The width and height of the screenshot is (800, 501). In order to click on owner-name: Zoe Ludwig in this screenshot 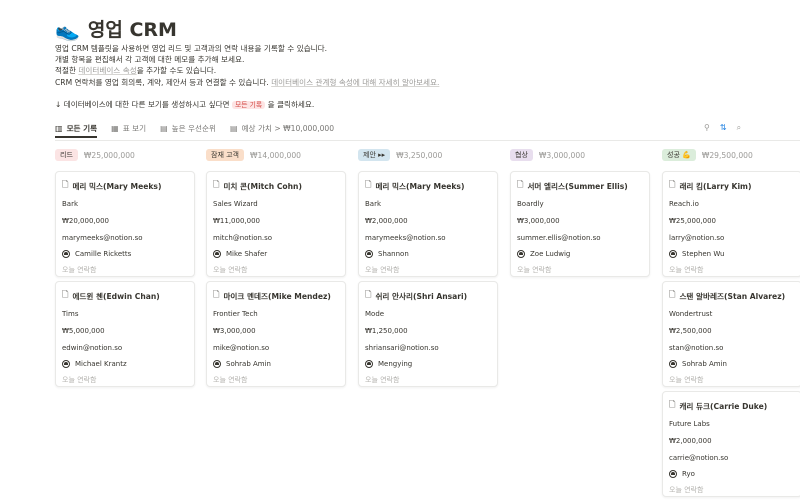, I will do `click(550, 254)`.